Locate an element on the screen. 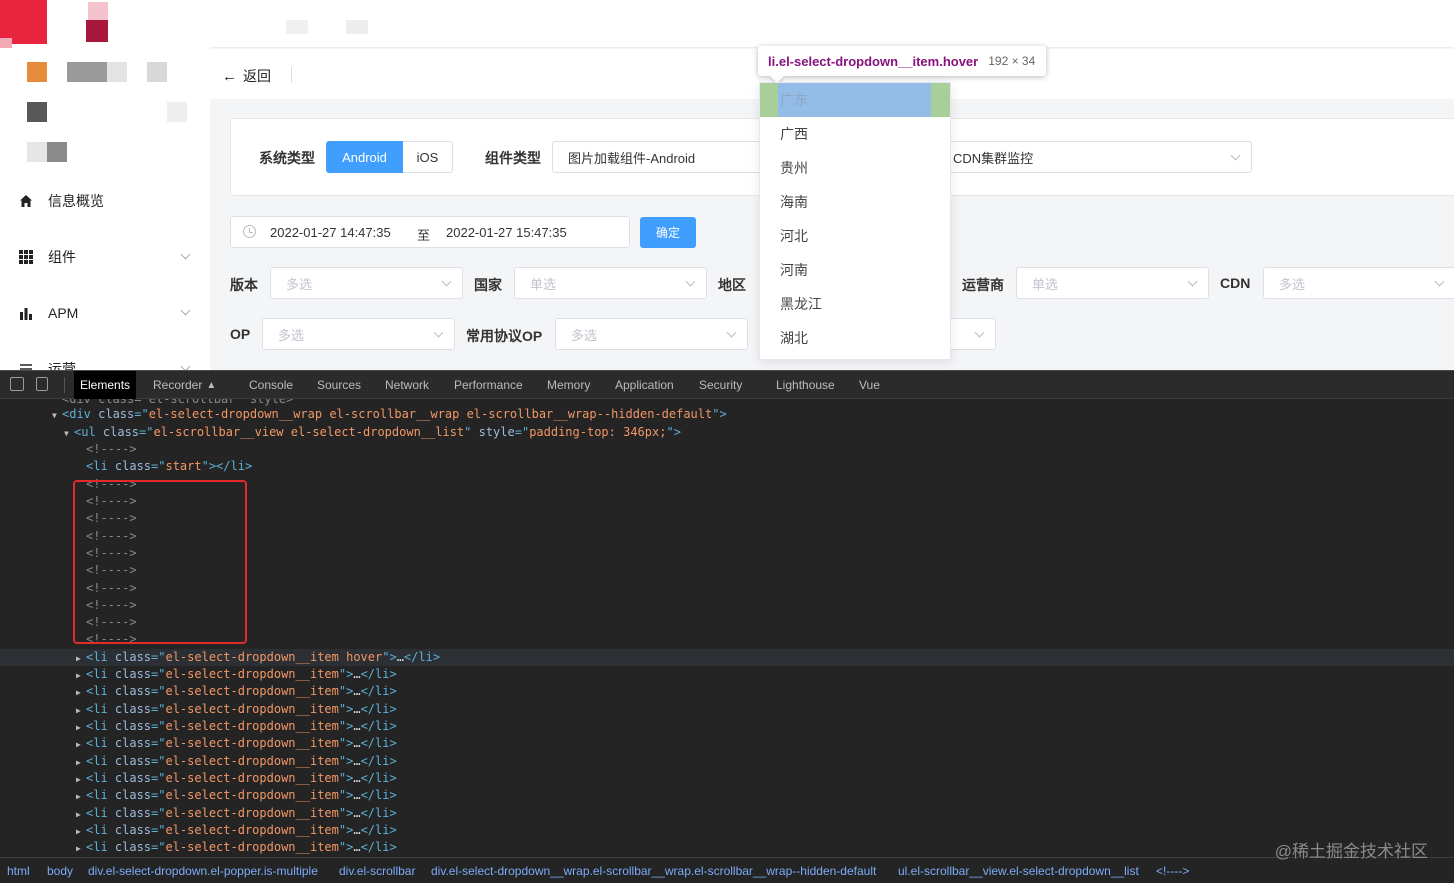  dom-tree-line: <!----> is located at coordinates (727, 449).